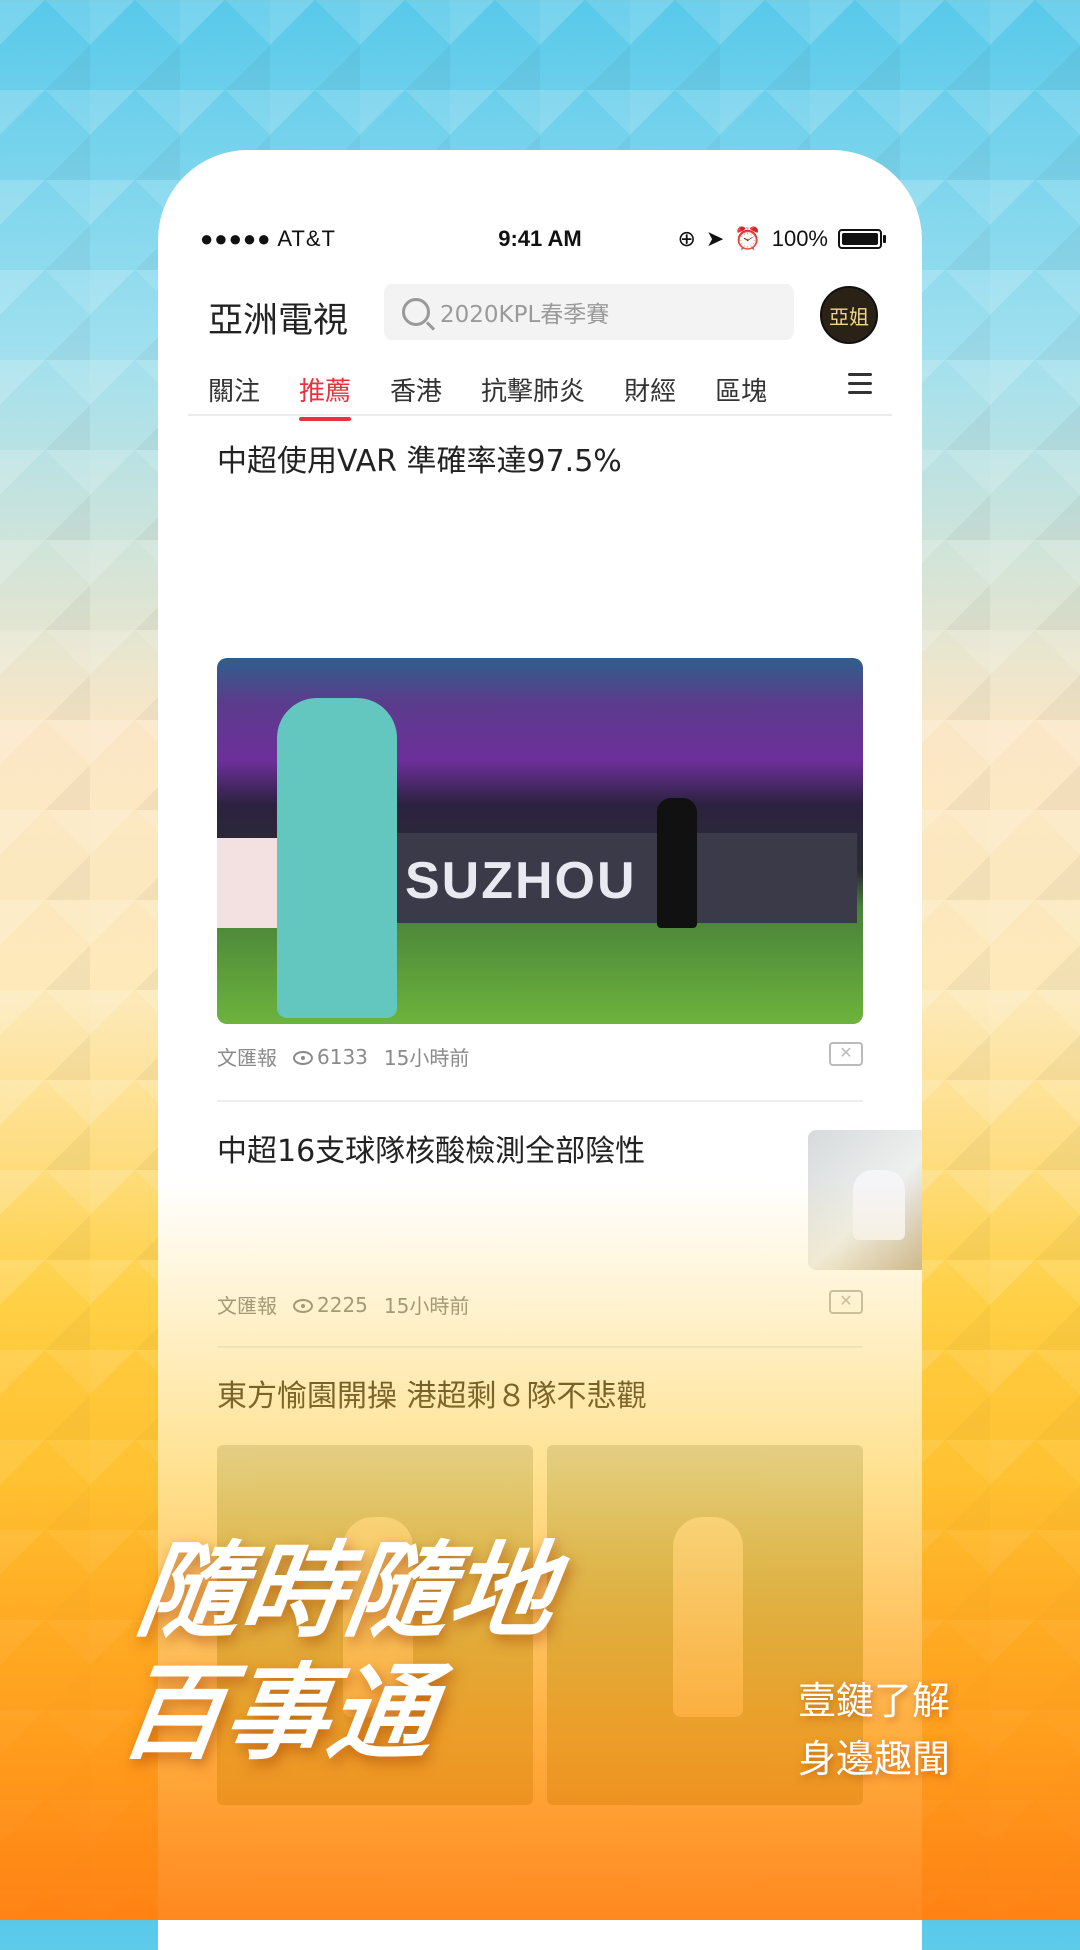 Image resolution: width=1080 pixels, height=1950 pixels. I want to click on article-card: 東方愉園開操 港超剩８隊不悲觀, so click(540, 1397).